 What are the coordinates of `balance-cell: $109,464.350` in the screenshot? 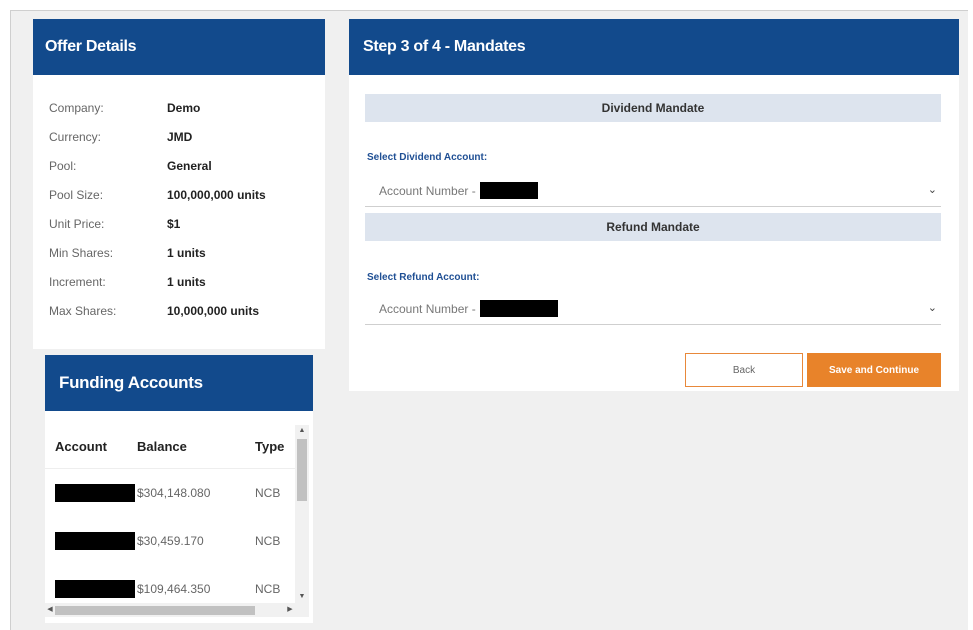 It's located at (174, 589).